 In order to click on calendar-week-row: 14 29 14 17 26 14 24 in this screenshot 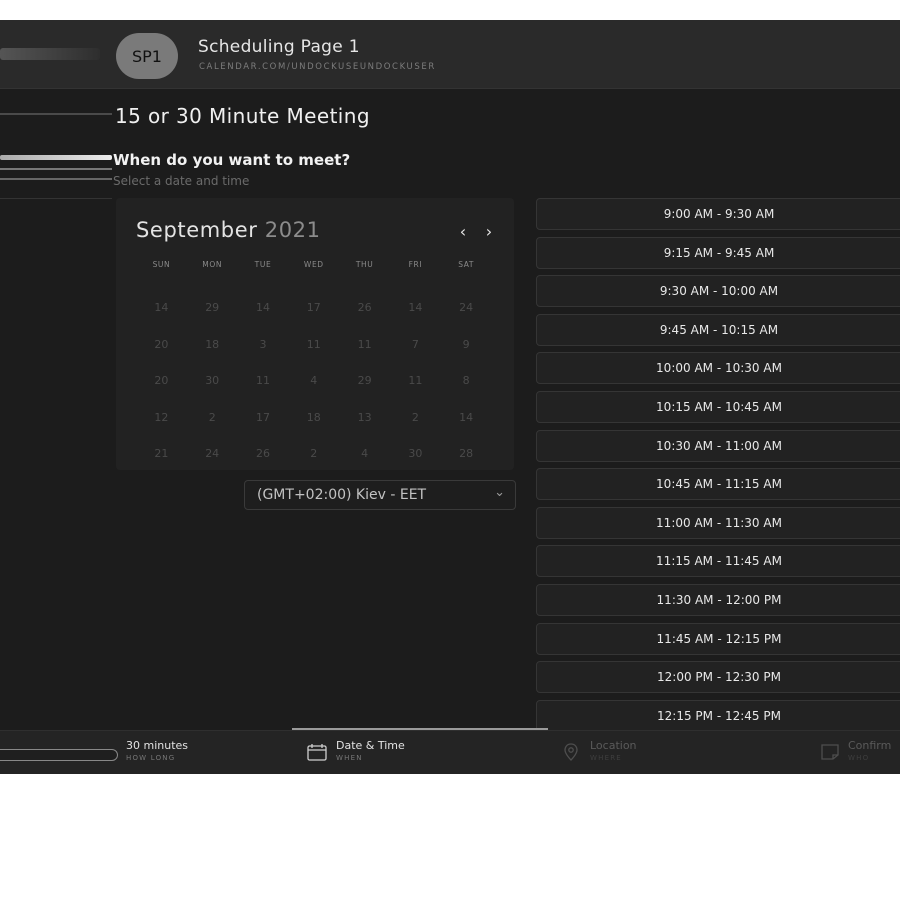, I will do `click(314, 307)`.